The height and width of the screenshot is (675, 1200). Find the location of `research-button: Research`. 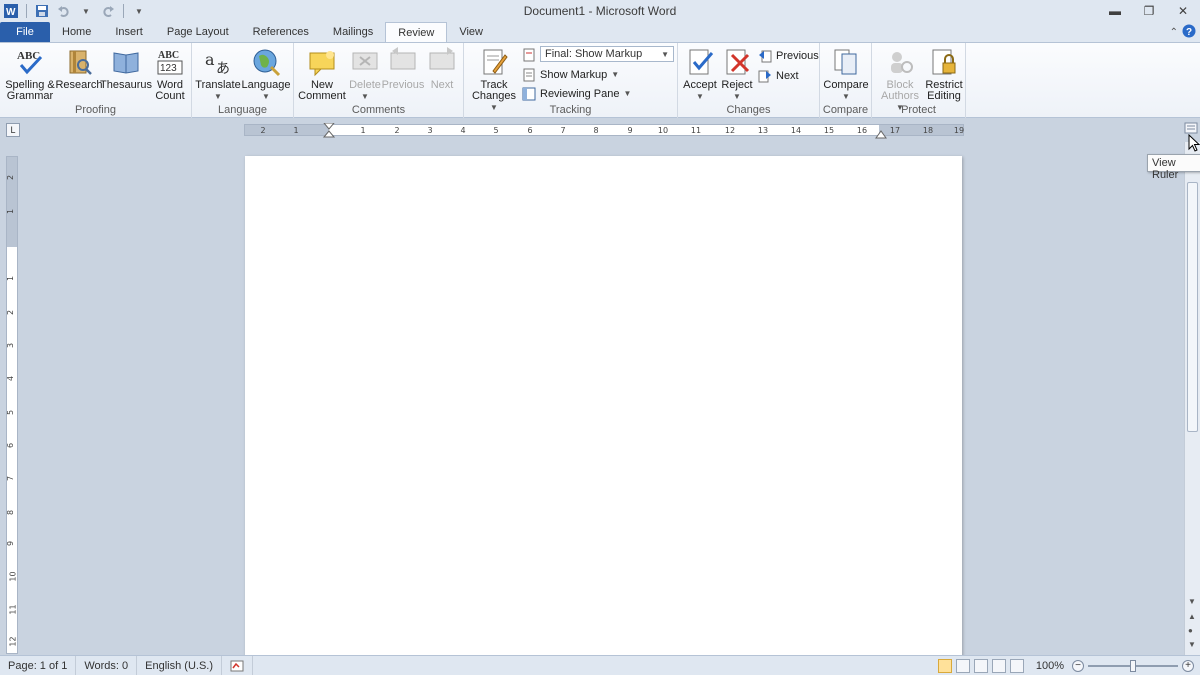

research-button: Research is located at coordinates (79, 69).